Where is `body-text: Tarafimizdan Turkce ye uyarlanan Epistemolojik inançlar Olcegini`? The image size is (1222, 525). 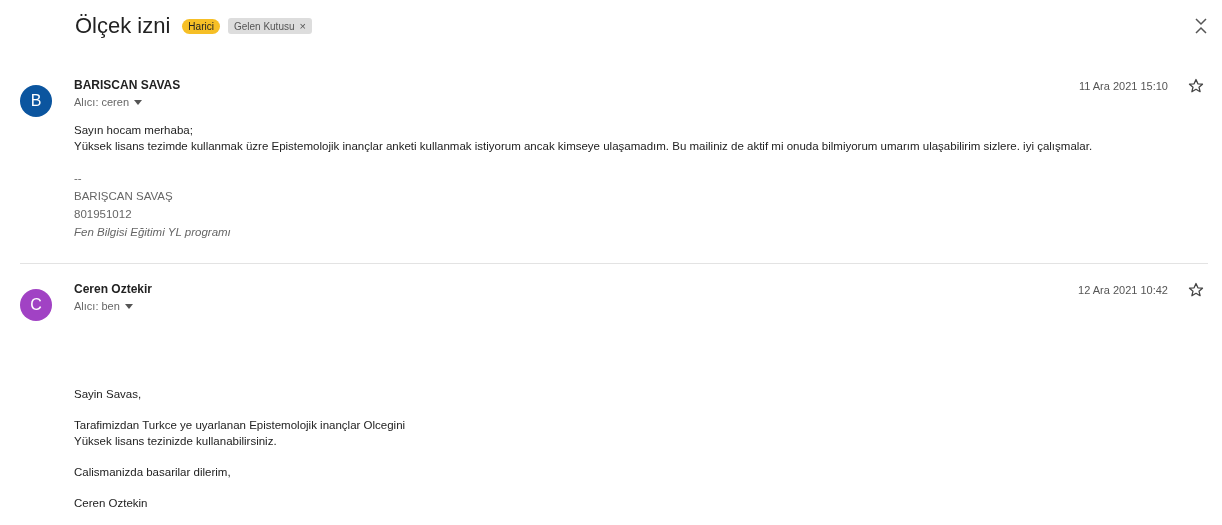
body-text: Tarafimizdan Turkce ye uyarlanan Epistemolojik inançlar Olcegini is located at coordinates (240, 425).